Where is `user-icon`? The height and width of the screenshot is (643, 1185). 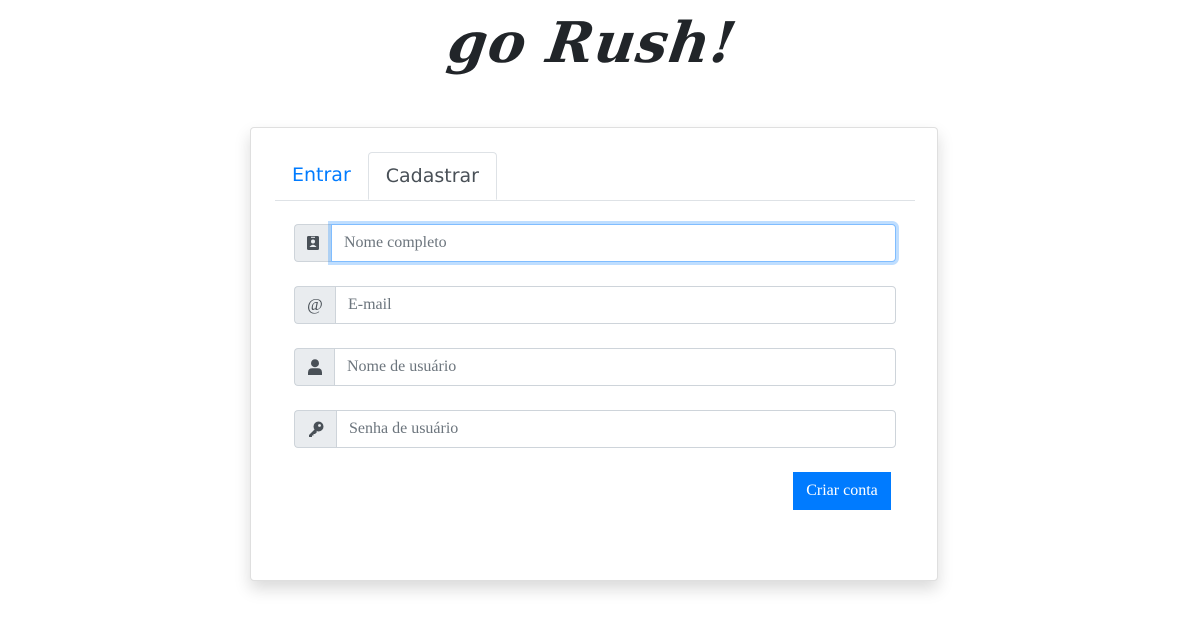
user-icon is located at coordinates (314, 367).